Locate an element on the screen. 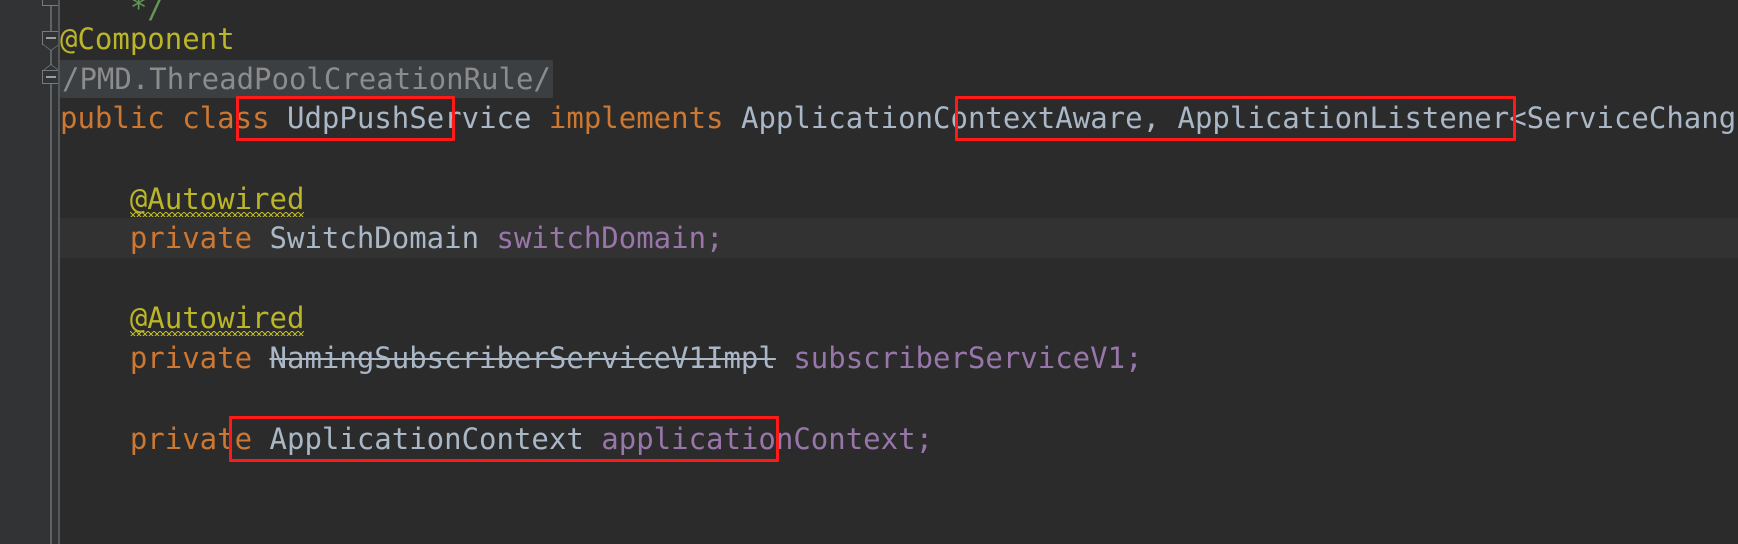 This screenshot has height=544, width=1738. fold-marker-tip-inner is located at coordinates (51, 47).